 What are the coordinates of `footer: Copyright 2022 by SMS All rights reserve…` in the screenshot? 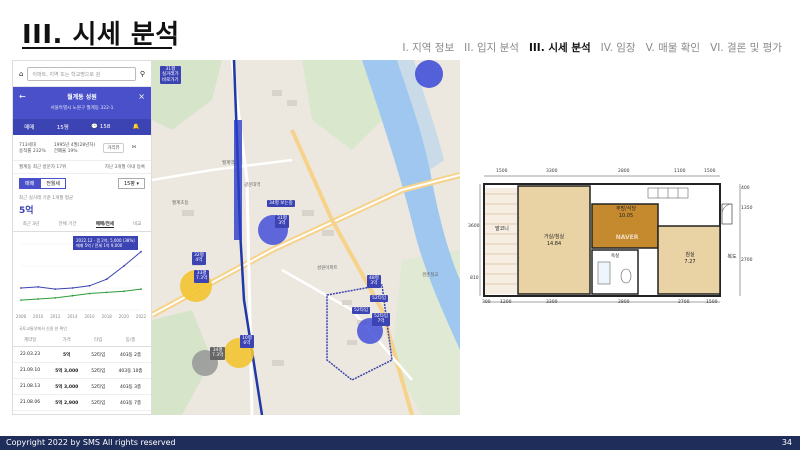 It's located at (400, 443).